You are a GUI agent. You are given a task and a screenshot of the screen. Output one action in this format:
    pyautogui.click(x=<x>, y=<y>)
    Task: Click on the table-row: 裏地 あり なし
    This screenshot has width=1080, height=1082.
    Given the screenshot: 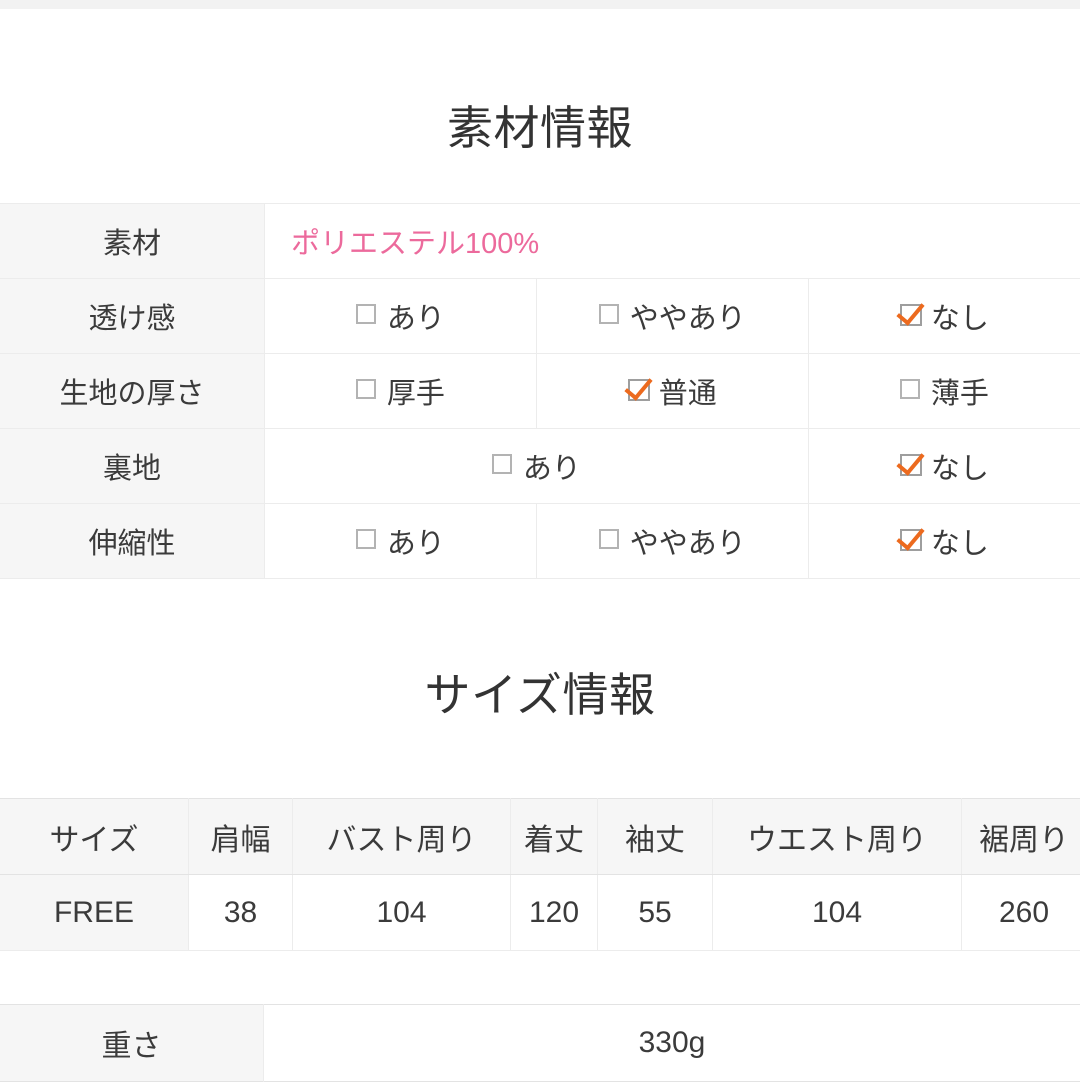 What is the action you would take?
    pyautogui.click(x=540, y=466)
    